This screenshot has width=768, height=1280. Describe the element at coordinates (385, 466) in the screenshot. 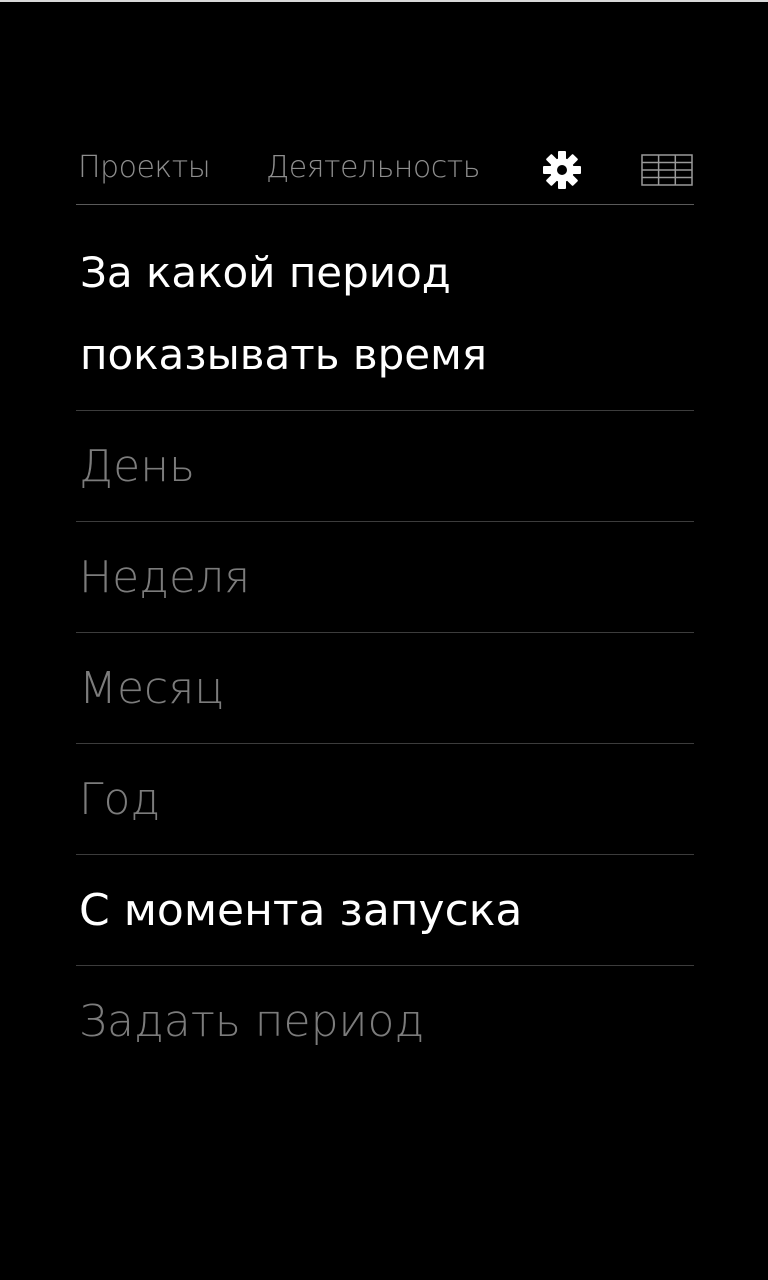

I see `option-day: День` at that location.